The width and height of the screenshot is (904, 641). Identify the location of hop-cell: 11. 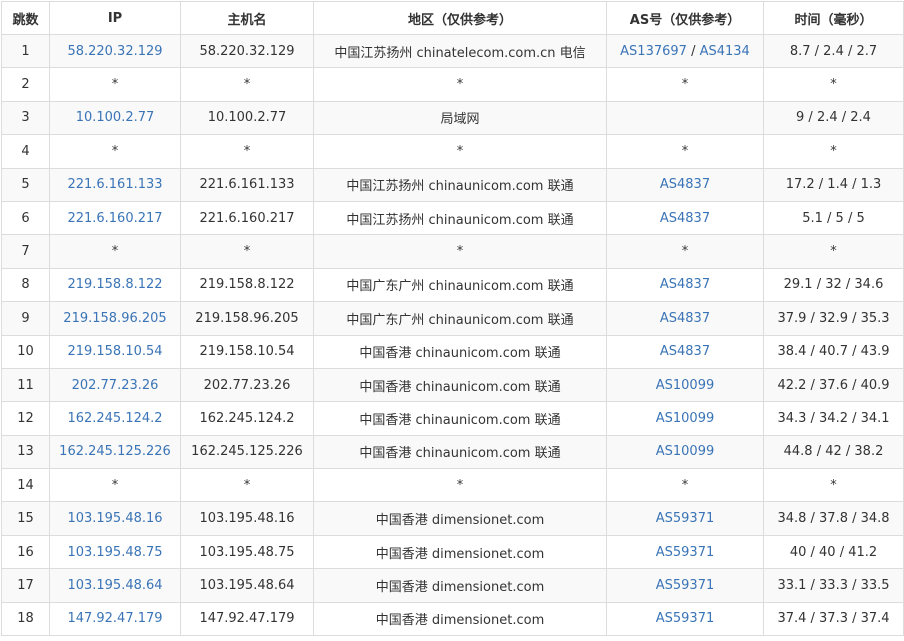
(25, 385).